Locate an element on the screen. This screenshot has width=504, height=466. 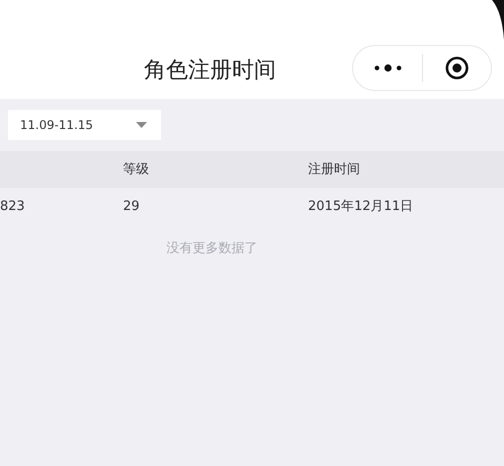
table-cell: 2015年12月11日 is located at coordinates (361, 206).